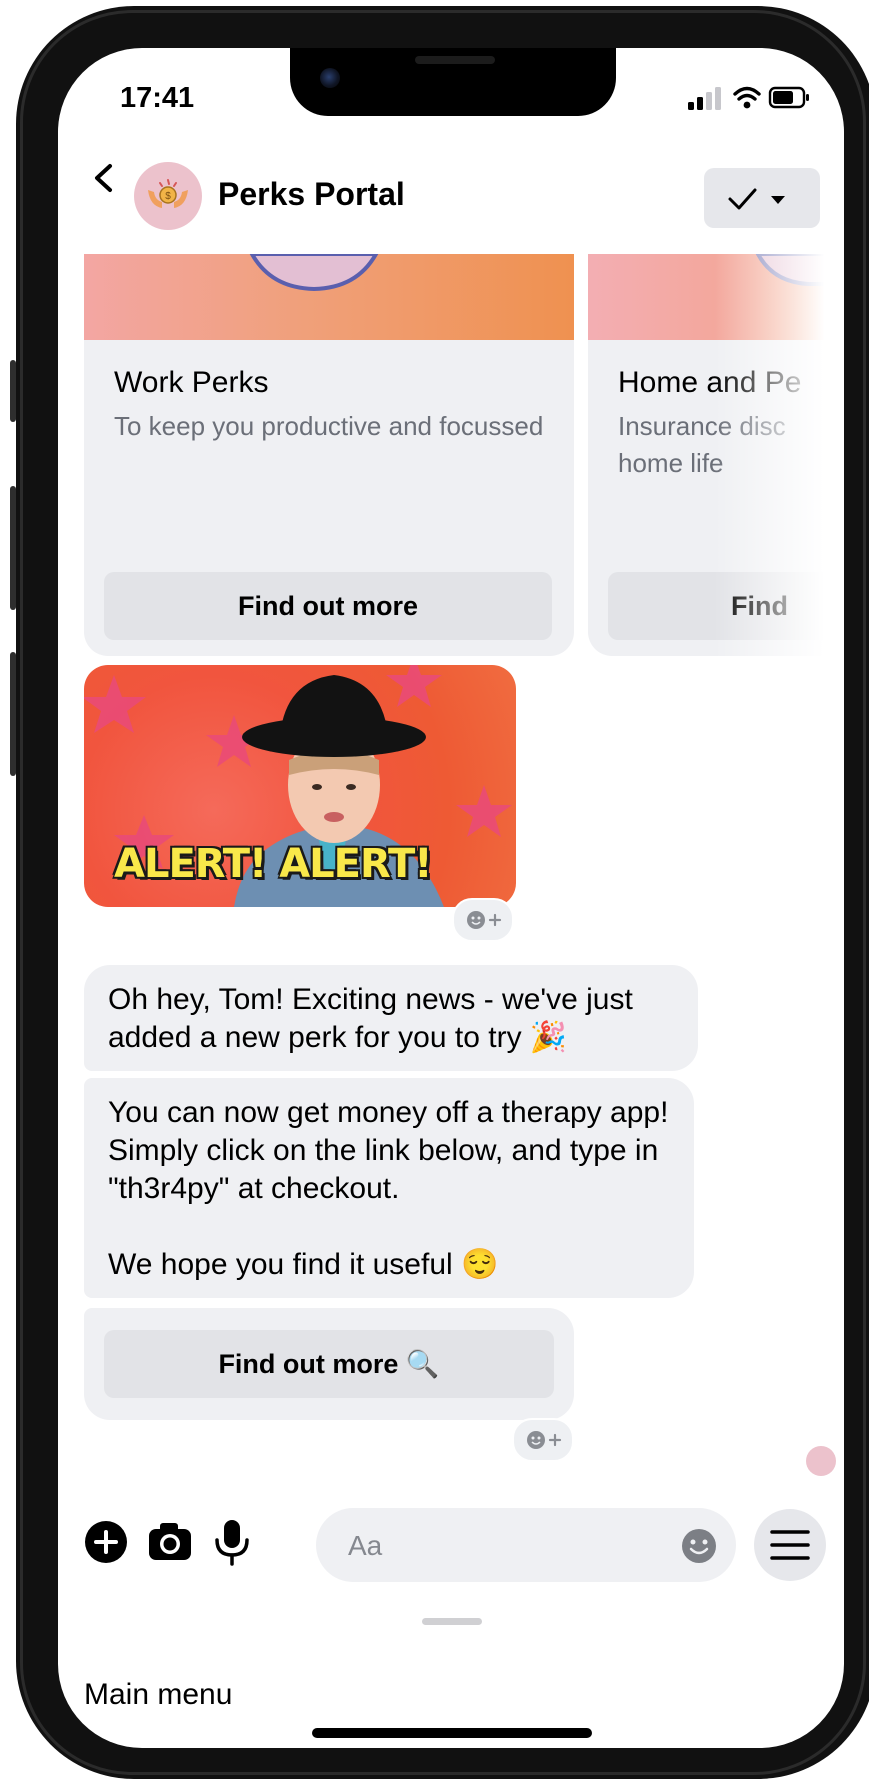 This screenshot has width=869, height=1783. I want to click on gif-message: ALERT! ALERT!, so click(300, 786).